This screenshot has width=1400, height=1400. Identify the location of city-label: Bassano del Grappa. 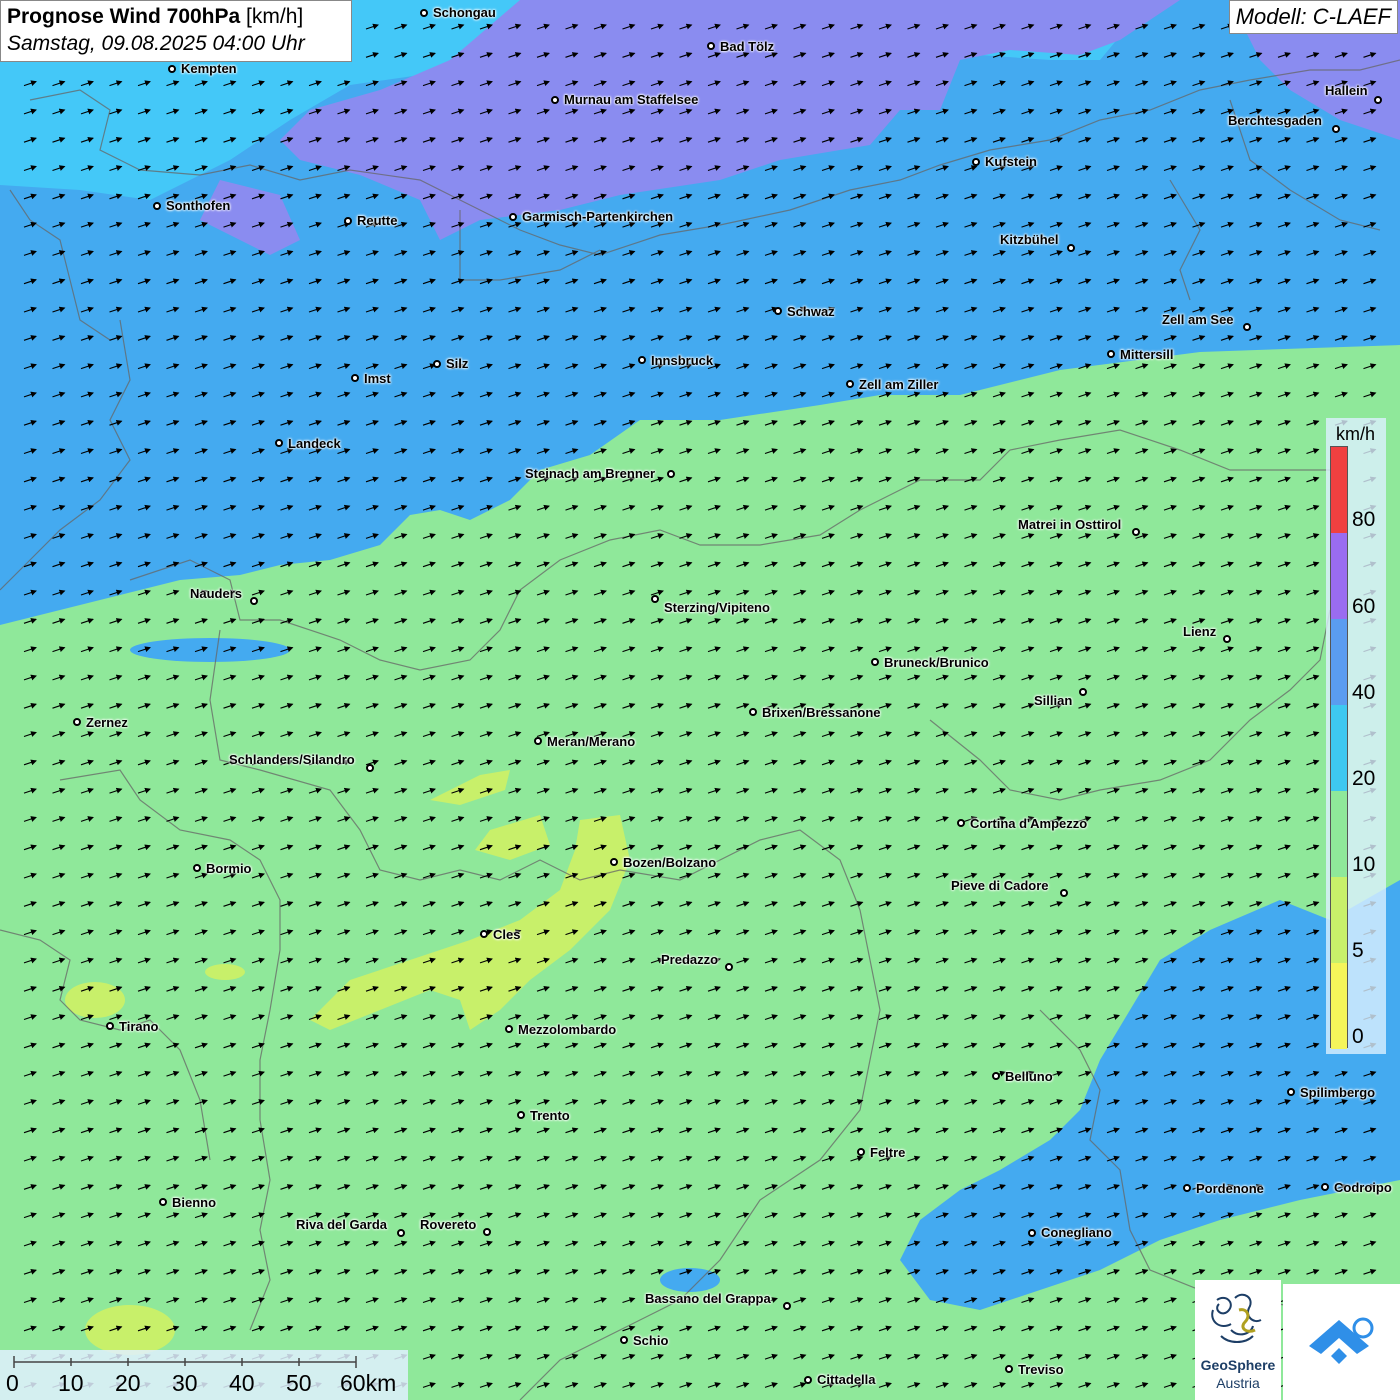
(708, 1298).